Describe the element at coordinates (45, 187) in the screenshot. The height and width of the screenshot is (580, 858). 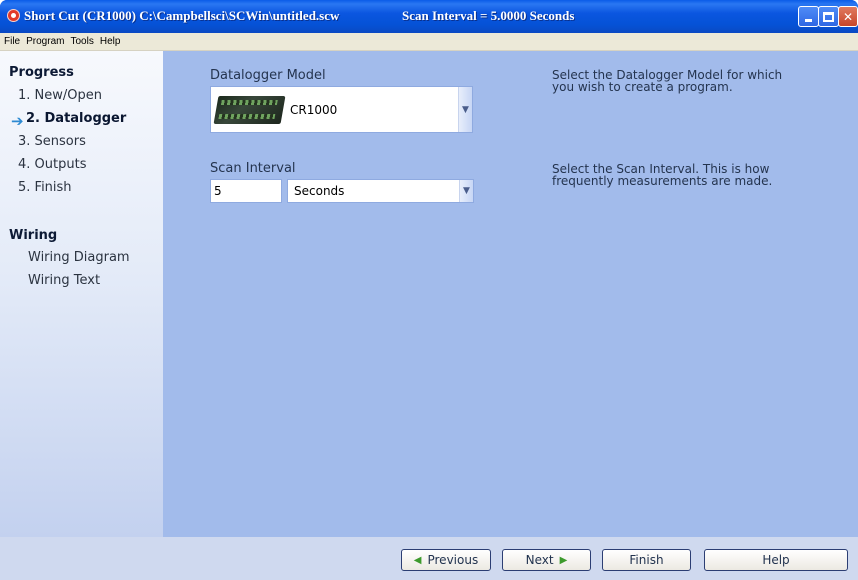
I see `step-finish: 5. Finish` at that location.